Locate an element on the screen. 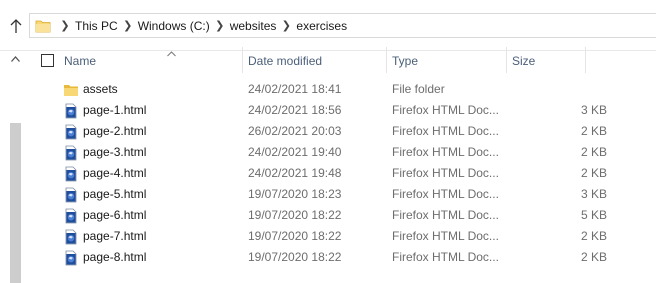 The width and height of the screenshot is (656, 283). list-item: assets 24/02/2021 18:41 File folder is located at coordinates (343, 89).